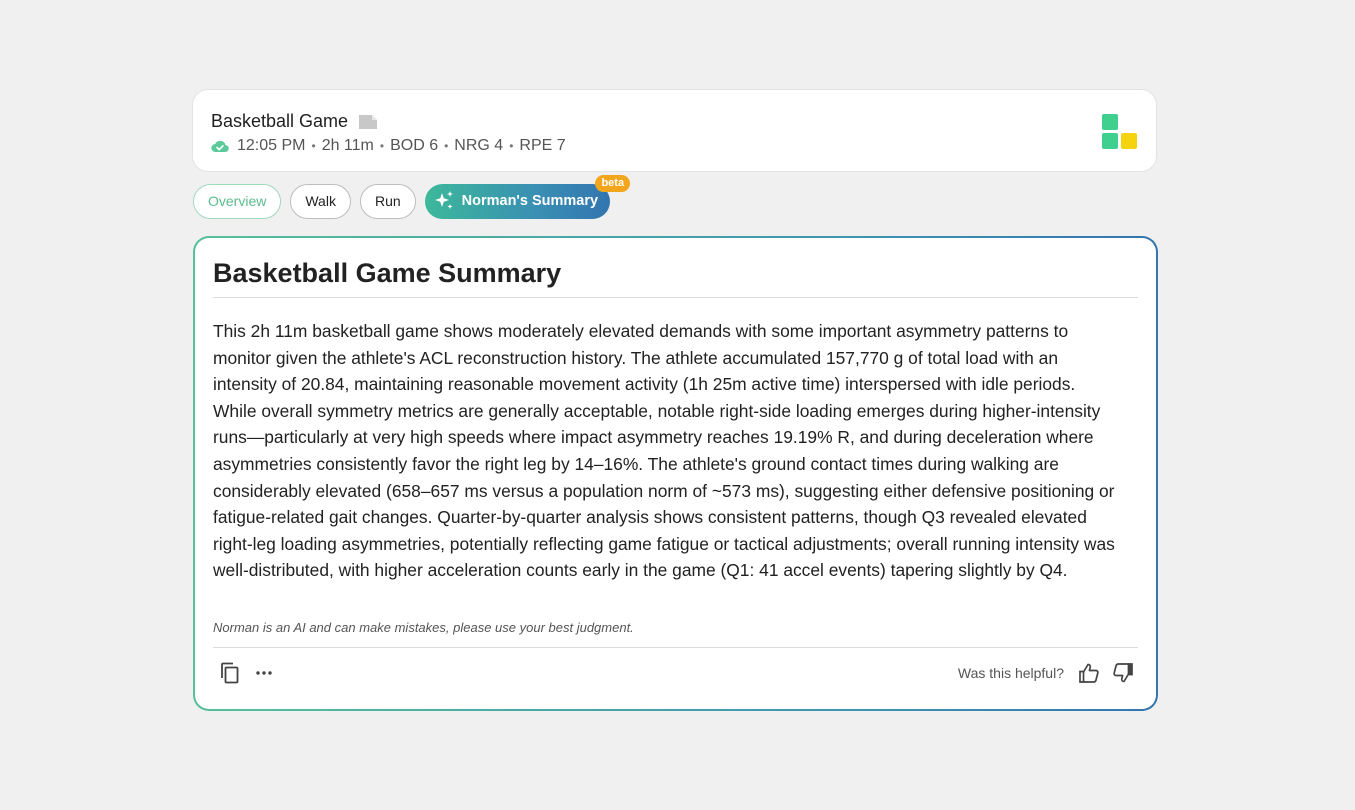 Image resolution: width=1355 pixels, height=810 pixels. I want to click on tab-bar: Overview Walk Run Norman's Summary beta, so click(412, 196).